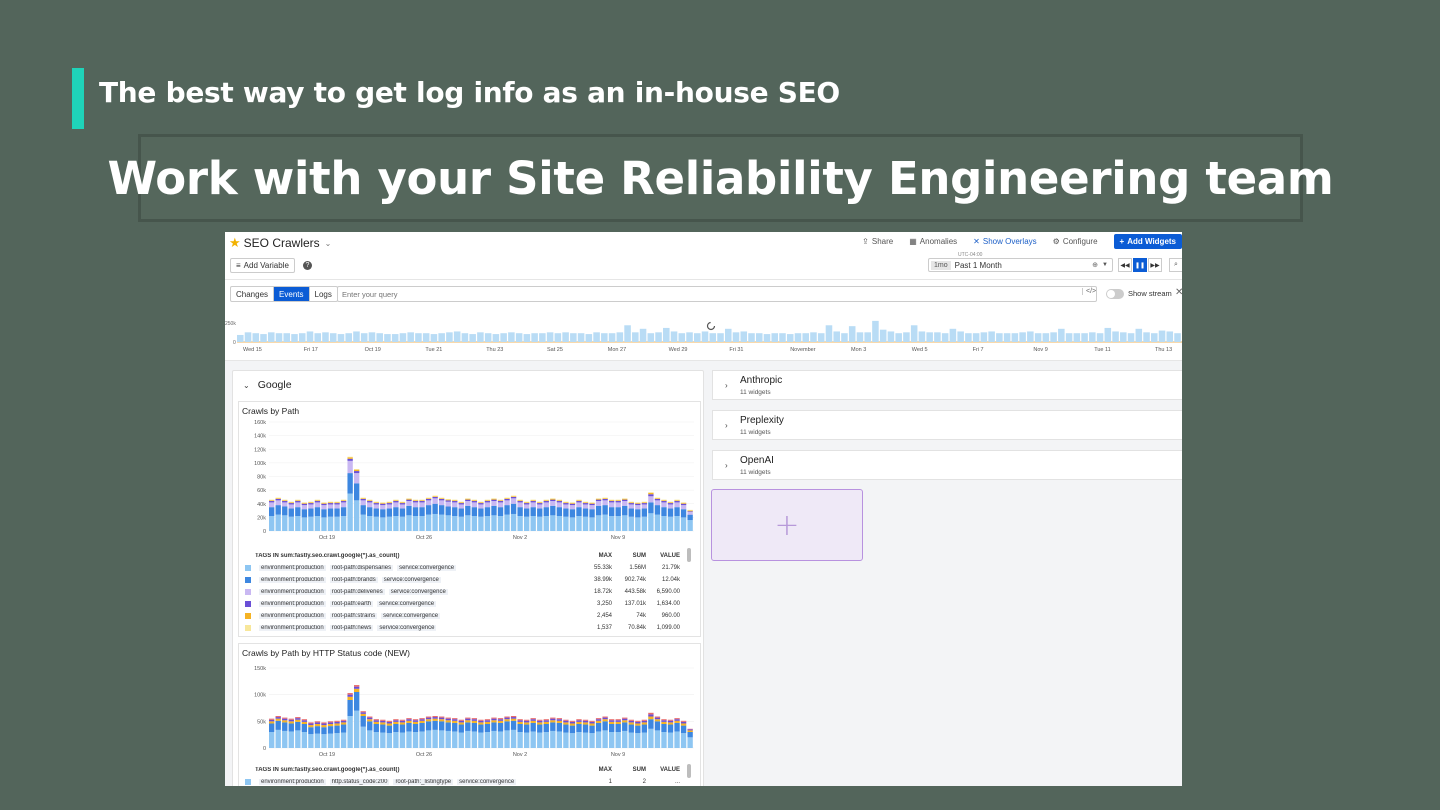 This screenshot has height=810, width=1440. What do you see at coordinates (1175, 265) in the screenshot?
I see `zoom-icon: ⌕` at bounding box center [1175, 265].